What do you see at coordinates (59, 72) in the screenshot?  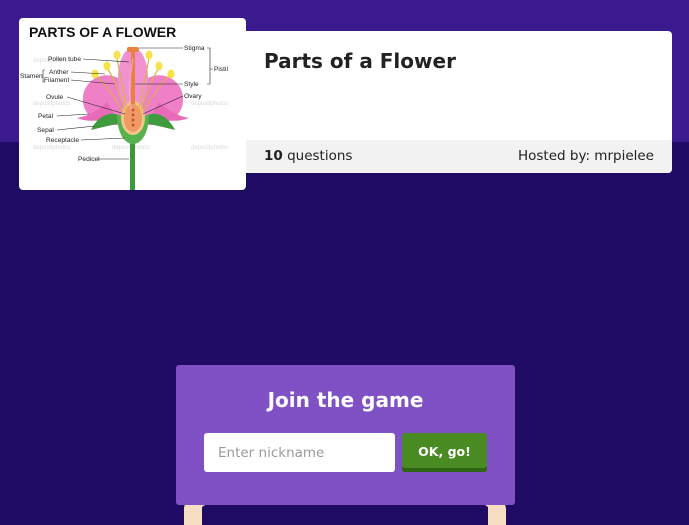 I see `label-anther: Anther` at bounding box center [59, 72].